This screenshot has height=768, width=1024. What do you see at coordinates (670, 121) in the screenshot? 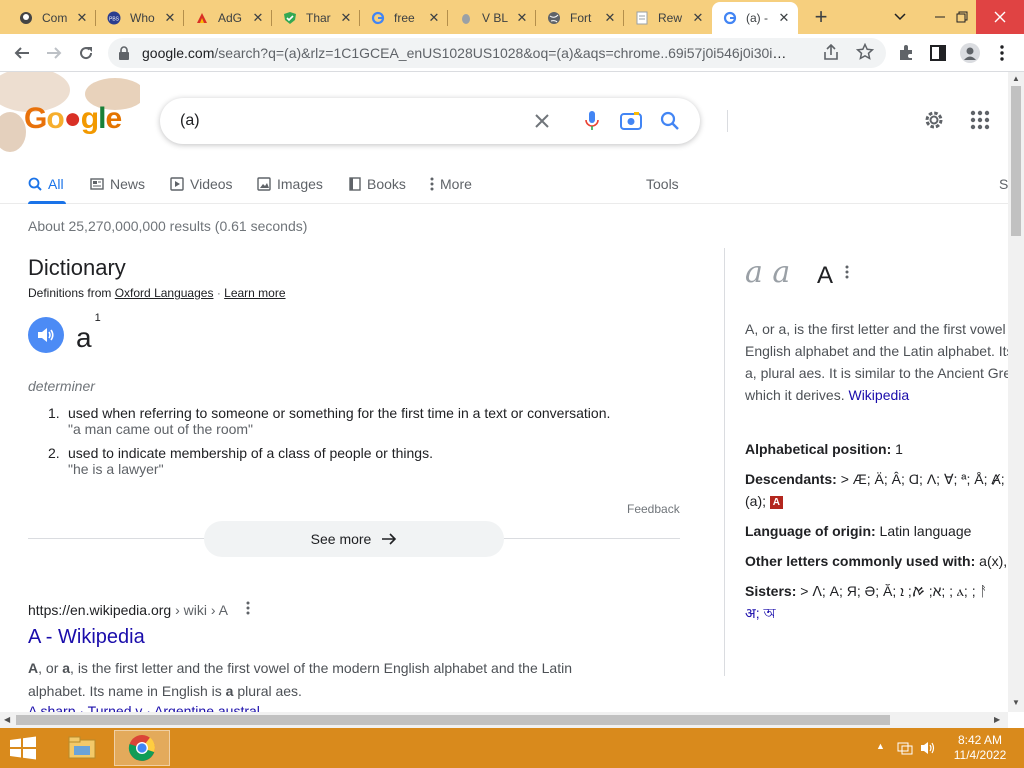
I see `search-submit-button` at bounding box center [670, 121].